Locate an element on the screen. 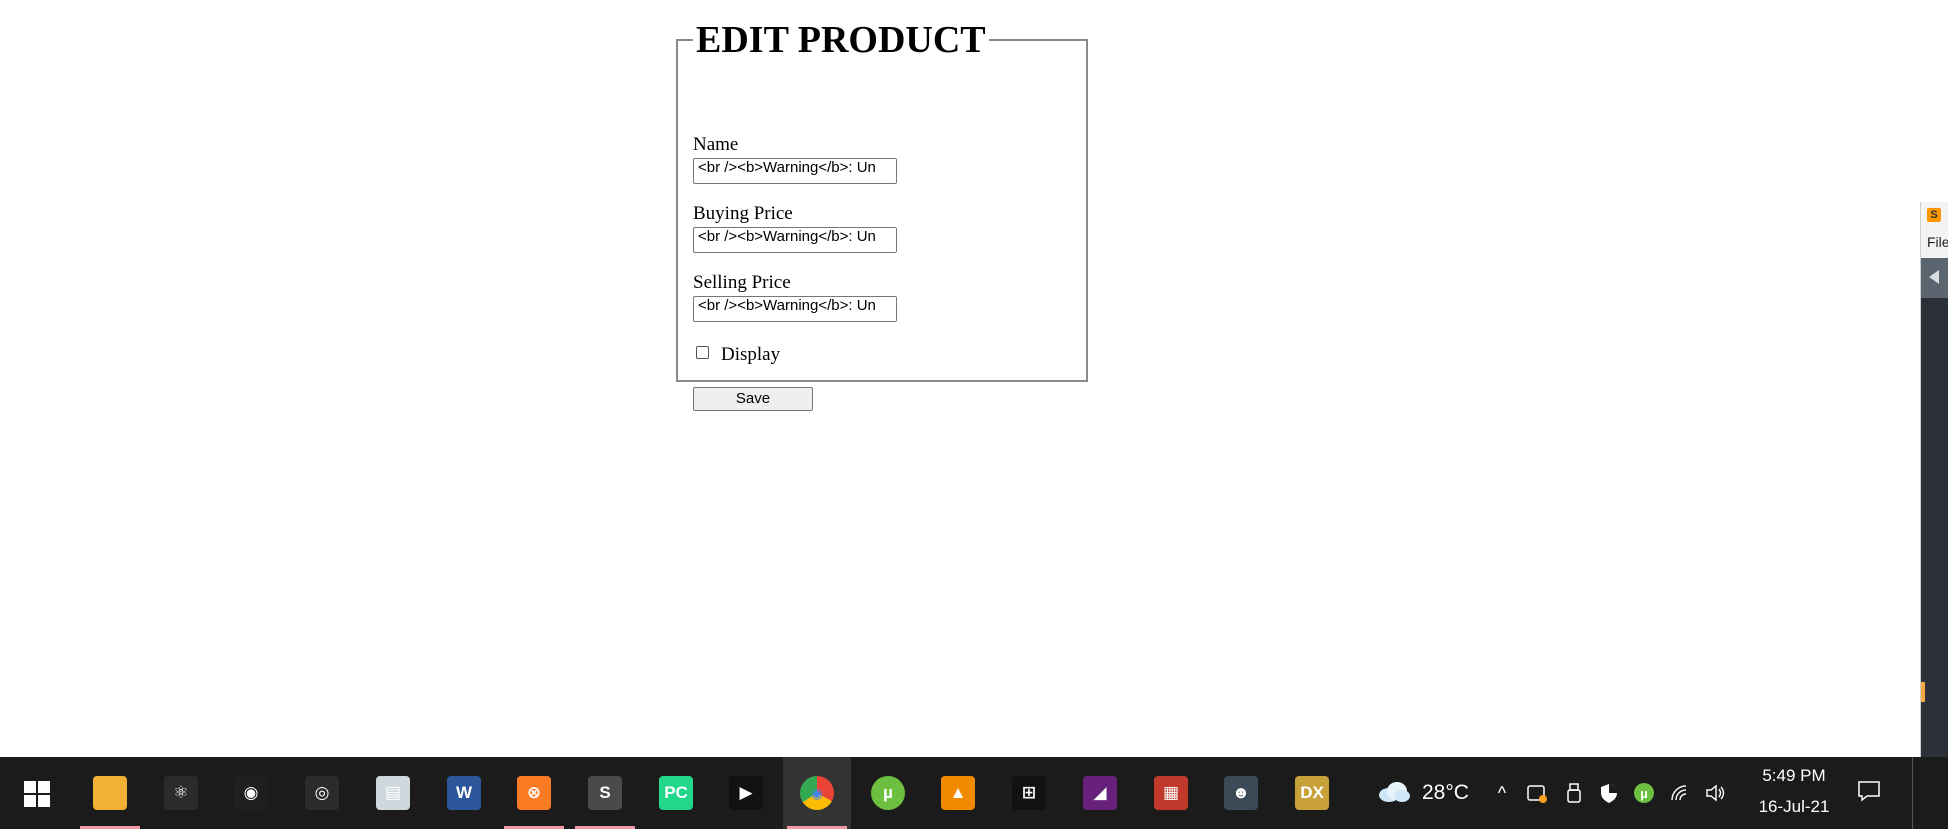  vlc-taskbar-button: ▲ is located at coordinates (958, 793).